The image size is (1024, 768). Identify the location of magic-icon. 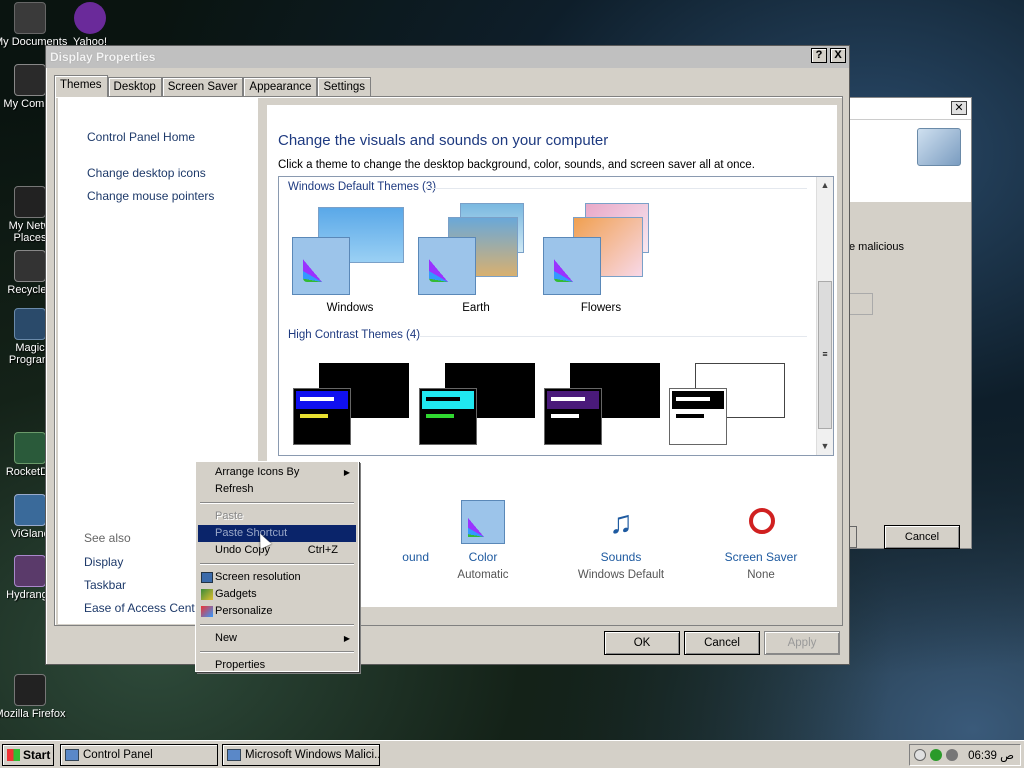
(30, 324).